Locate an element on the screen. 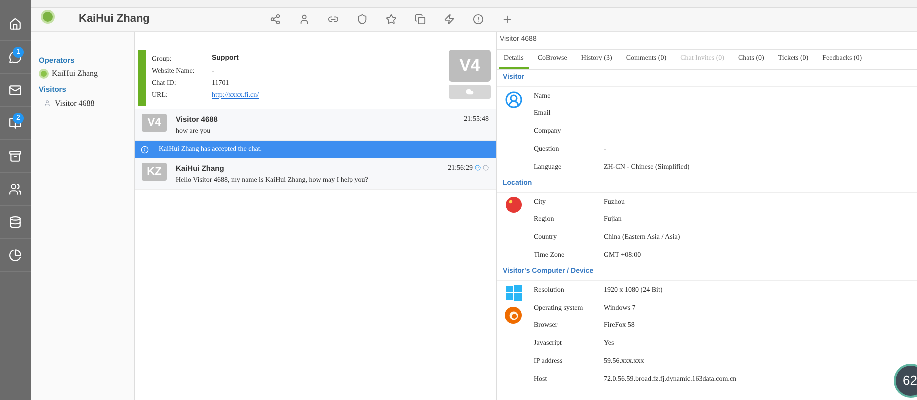 The height and width of the screenshot is (400, 917). info-icon is located at coordinates (145, 150).